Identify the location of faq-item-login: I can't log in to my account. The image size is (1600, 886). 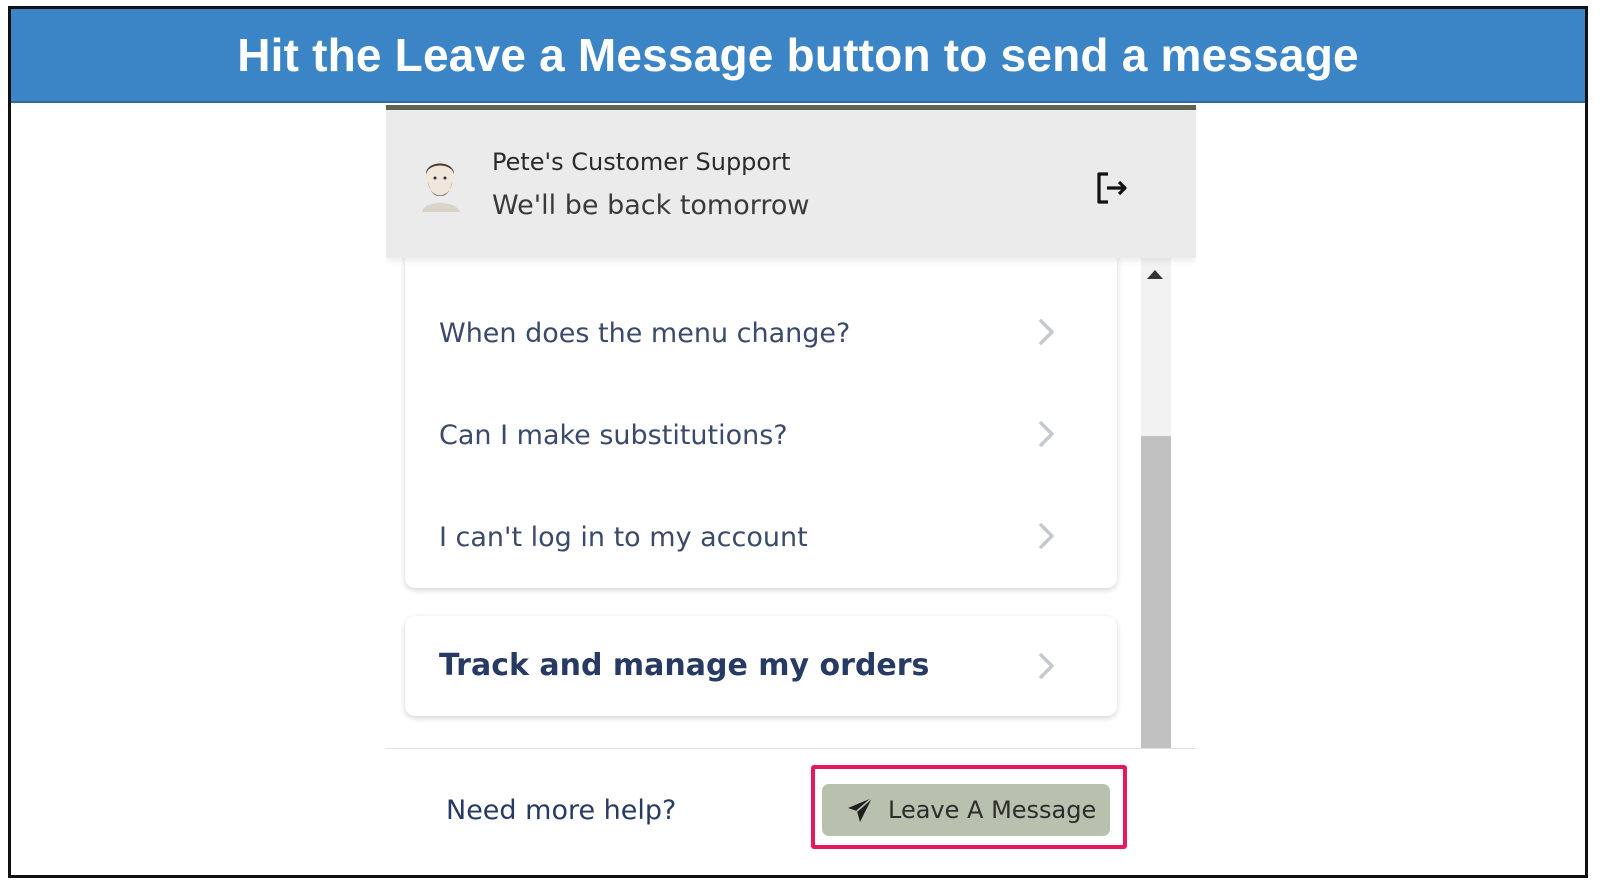
(761, 536).